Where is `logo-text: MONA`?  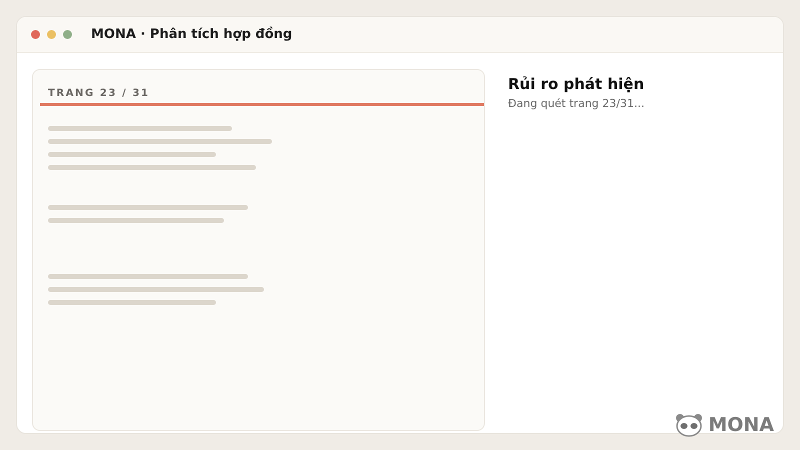 logo-text: MONA is located at coordinates (741, 425).